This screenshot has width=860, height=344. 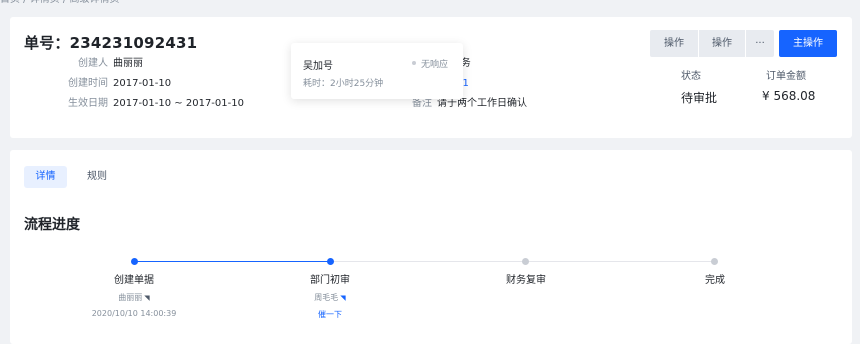 I want to click on step-time: 2020/10/10 14:00:39, so click(x=134, y=313).